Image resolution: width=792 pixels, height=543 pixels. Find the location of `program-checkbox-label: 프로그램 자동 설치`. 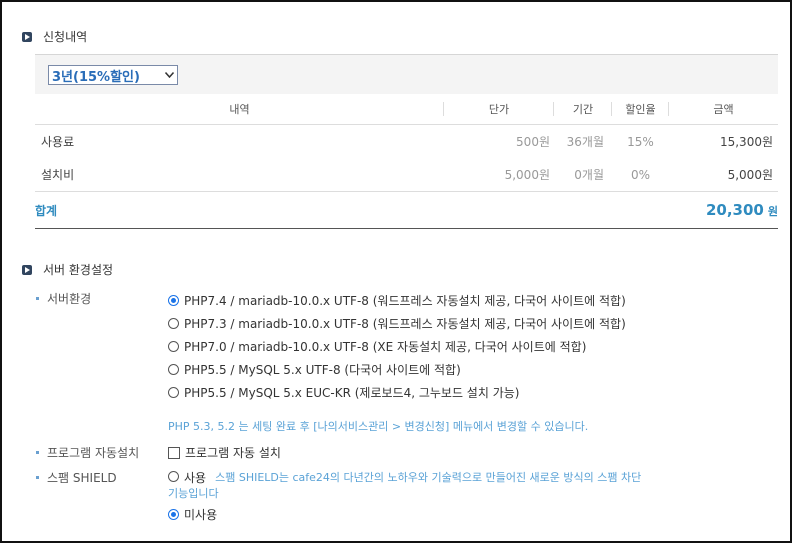

program-checkbox-label: 프로그램 자동 설치 is located at coordinates (233, 453).